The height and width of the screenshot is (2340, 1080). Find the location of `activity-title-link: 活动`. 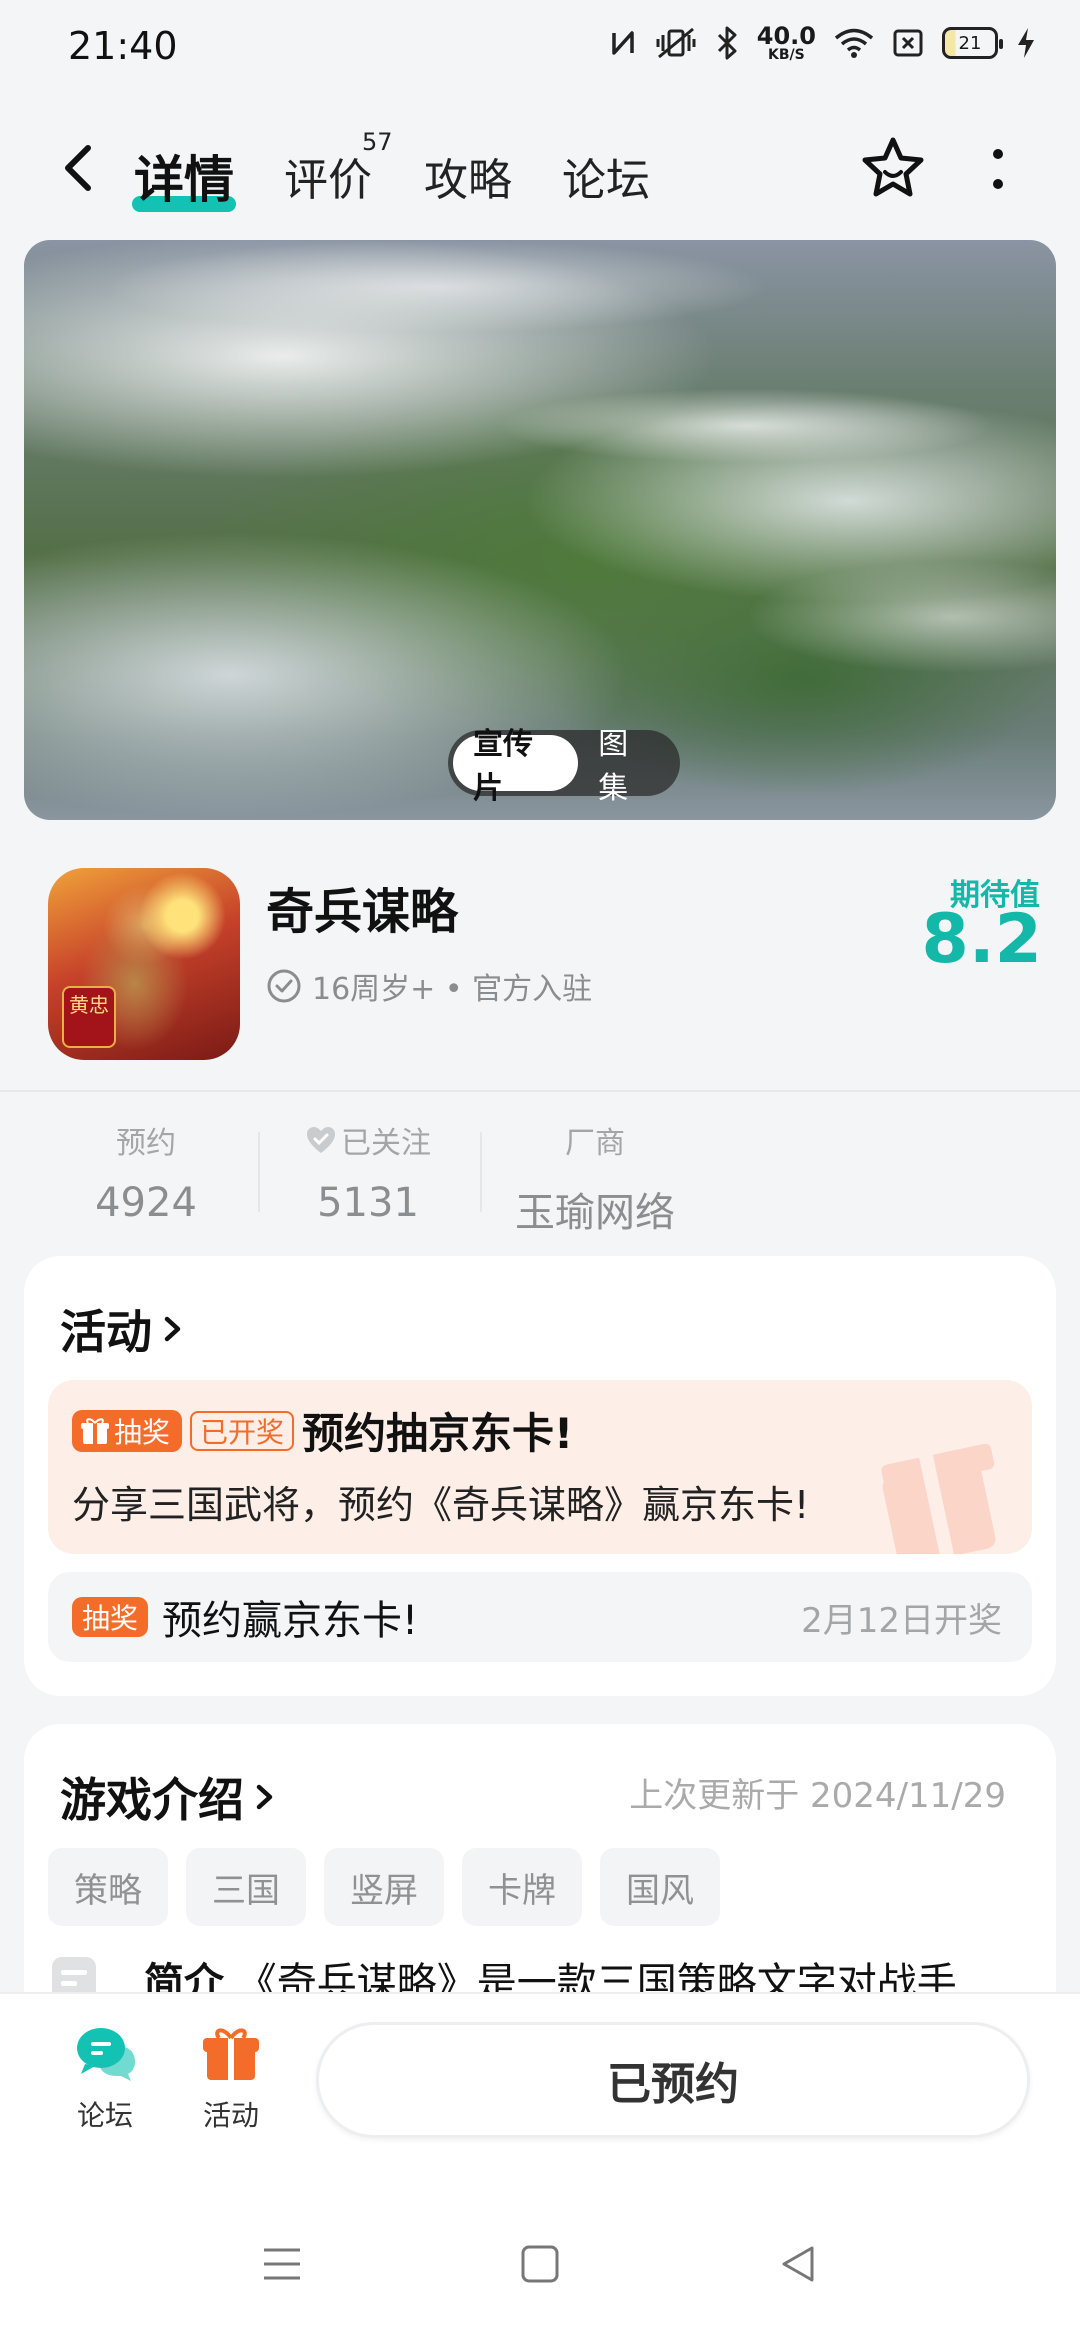

activity-title-link: 活动 is located at coordinates (123, 1329).